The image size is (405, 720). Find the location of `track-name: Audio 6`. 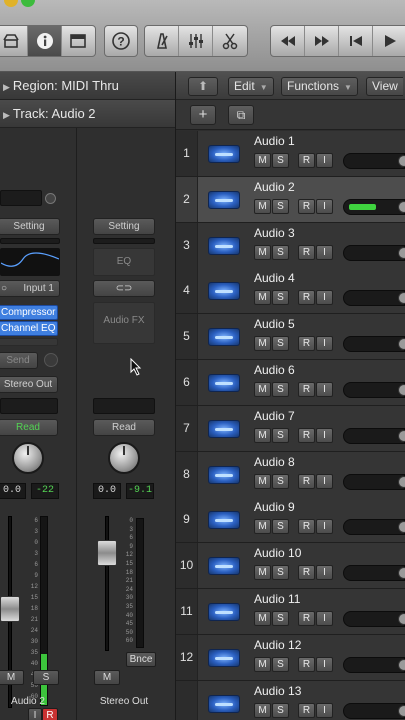

track-name: Audio 6 is located at coordinates (274, 370).